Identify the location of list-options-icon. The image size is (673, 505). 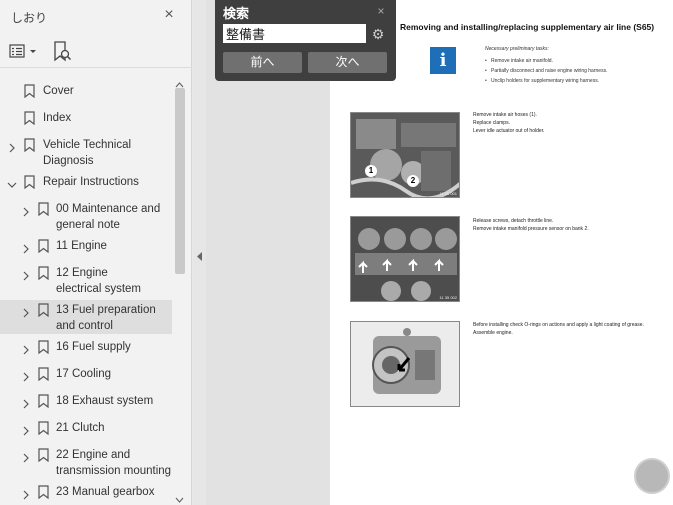
(25, 52).